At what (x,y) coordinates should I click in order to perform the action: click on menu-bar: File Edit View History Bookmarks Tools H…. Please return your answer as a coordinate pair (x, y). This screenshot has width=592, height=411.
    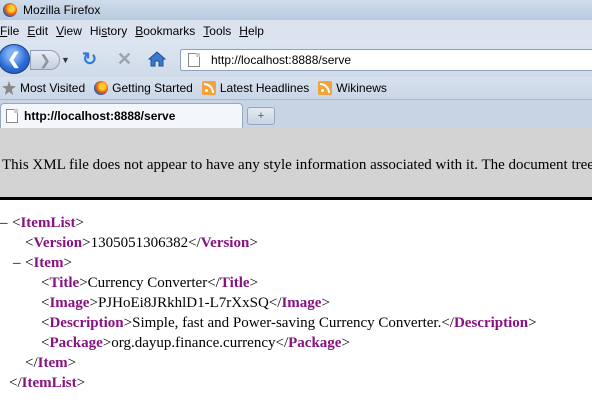
    Looking at the image, I should click on (296, 30).